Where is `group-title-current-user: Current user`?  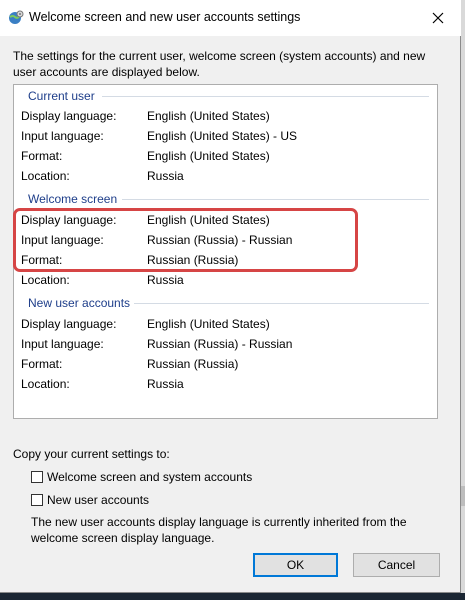
group-title-current-user: Current user is located at coordinates (61, 96).